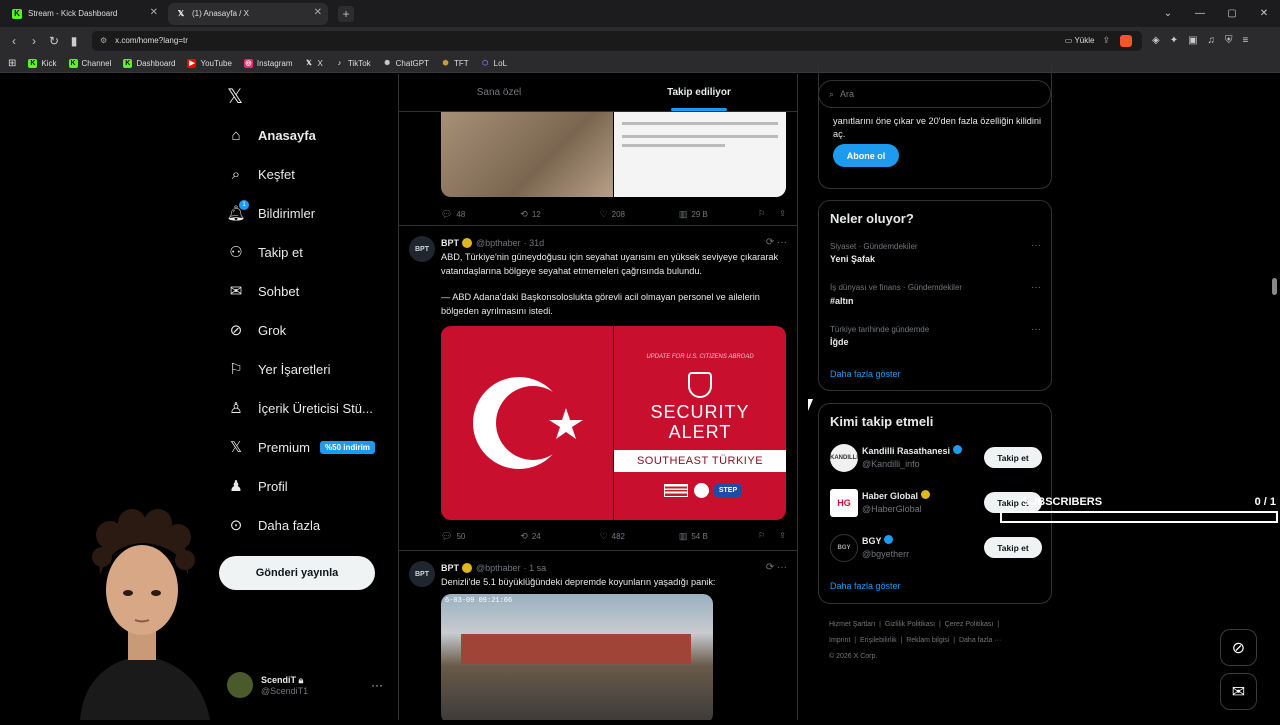 This screenshot has width=1280, height=725. I want to click on views-button: ▥ 29 B, so click(718, 214).